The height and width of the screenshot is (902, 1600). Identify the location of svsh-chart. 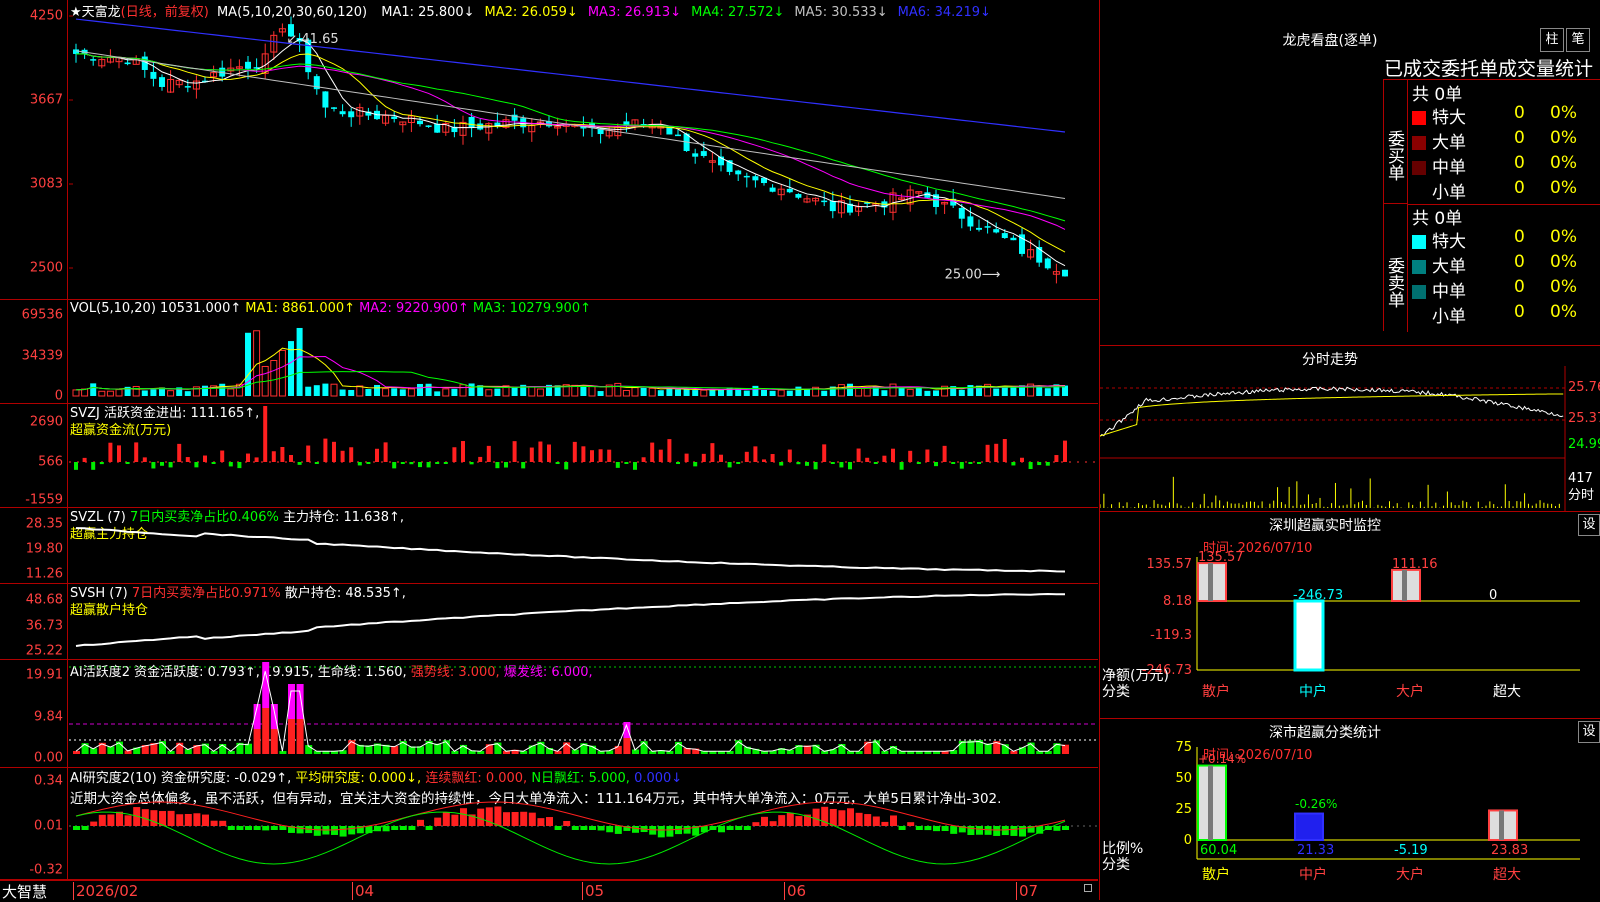
(583, 622).